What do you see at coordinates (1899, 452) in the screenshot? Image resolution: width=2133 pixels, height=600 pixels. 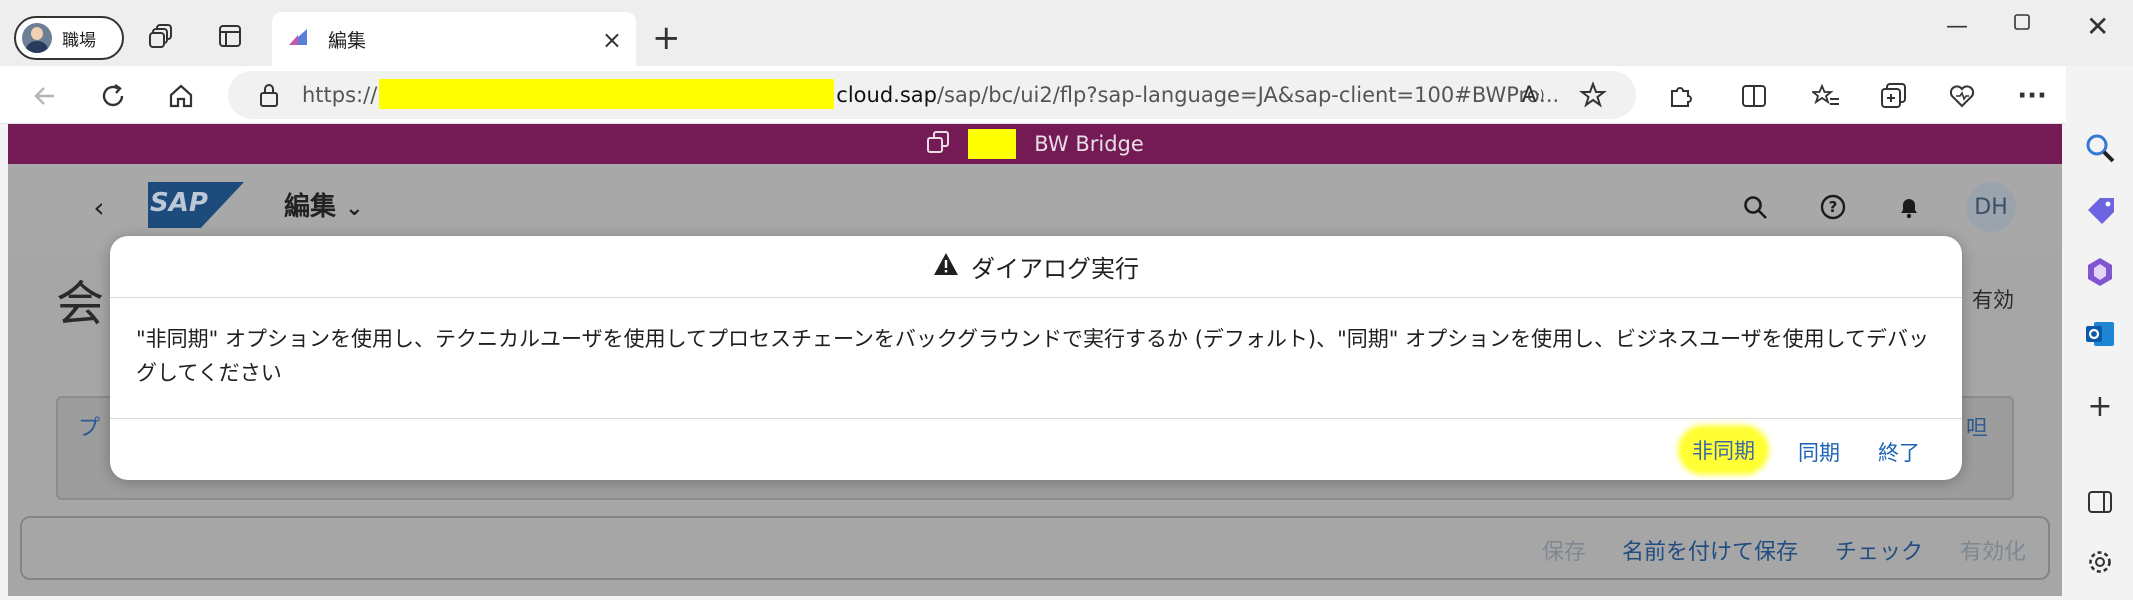 I see `close-dialog-button: 終了` at bounding box center [1899, 452].